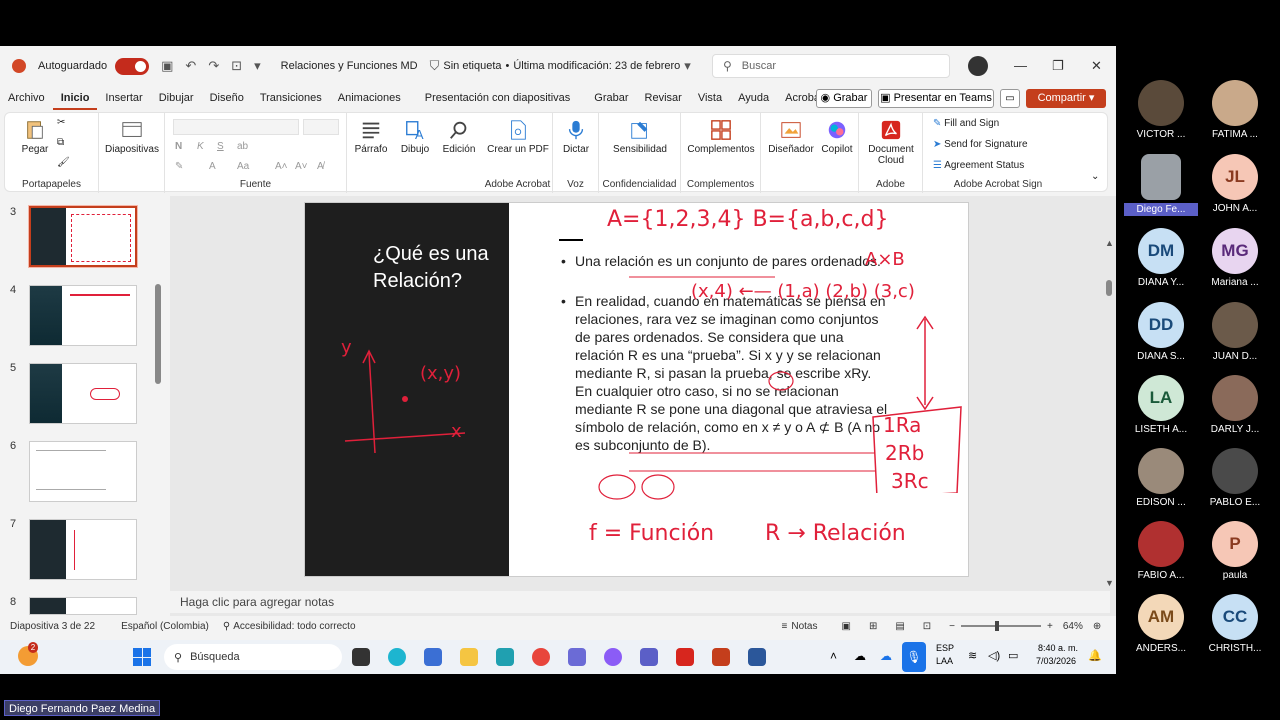 Image resolution: width=1280 pixels, height=720 pixels. Describe the element at coordinates (757, 657) in the screenshot. I see `word-icon` at that location.